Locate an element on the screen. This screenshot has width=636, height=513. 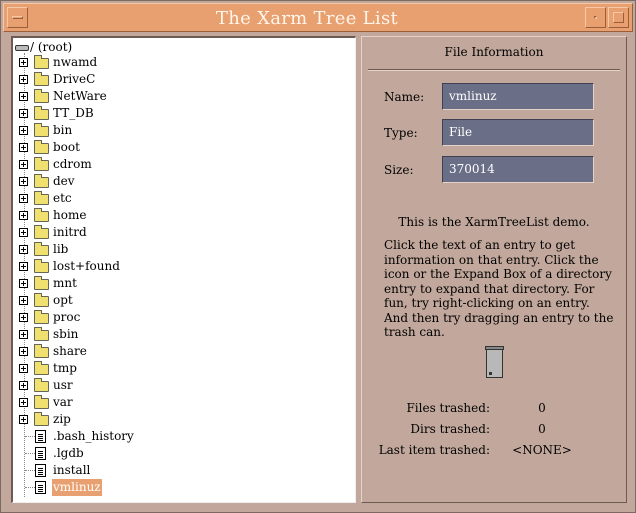
menu-bar-icon is located at coordinates (17, 17).